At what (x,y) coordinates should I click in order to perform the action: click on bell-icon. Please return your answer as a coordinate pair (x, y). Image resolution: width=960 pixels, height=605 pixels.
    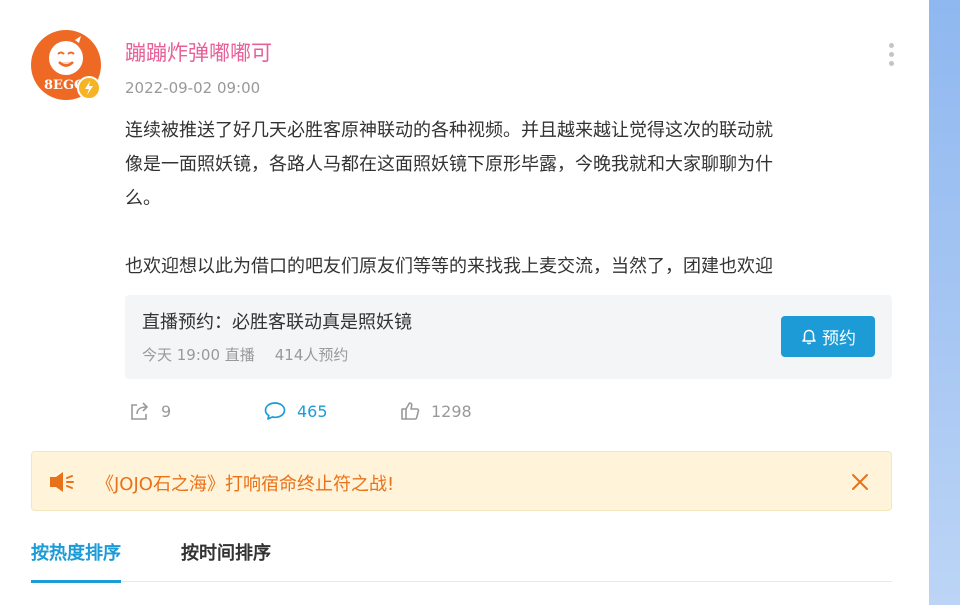
    Looking at the image, I should click on (809, 336).